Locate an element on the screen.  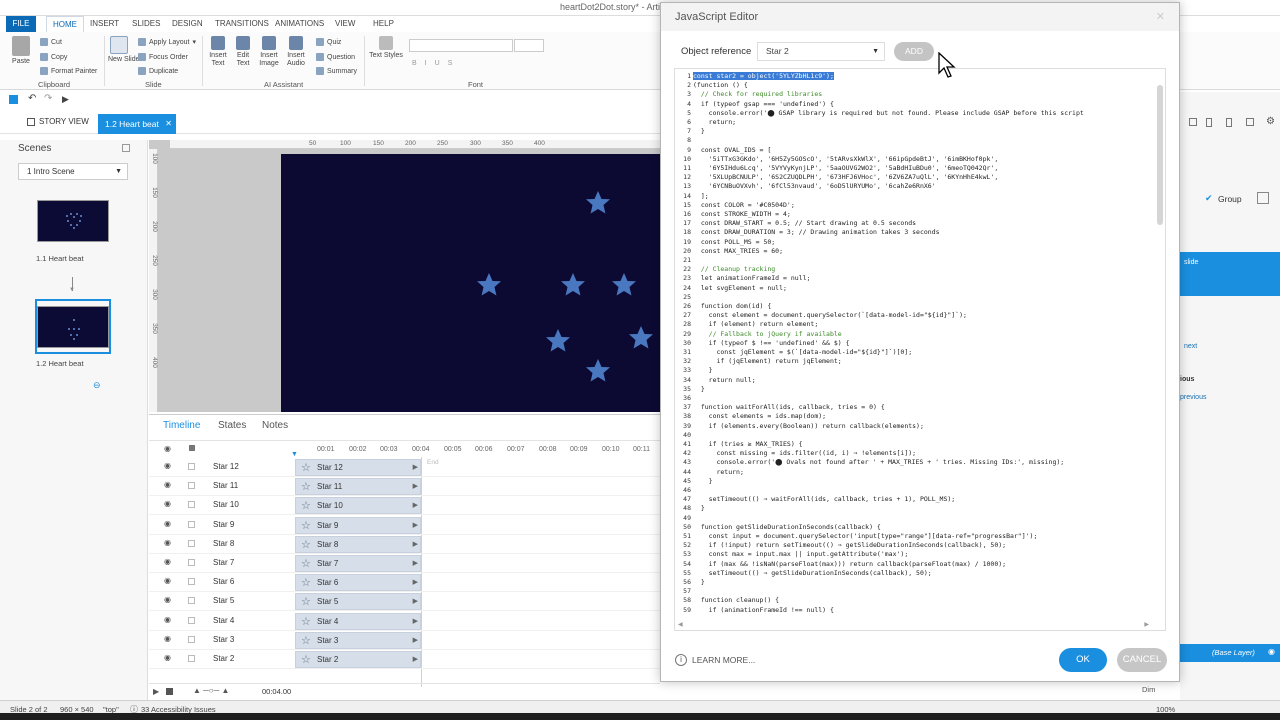
timeline-row: ◉ Star 4 ☆ Star 4 ▶ is located at coordinates (404, 621).